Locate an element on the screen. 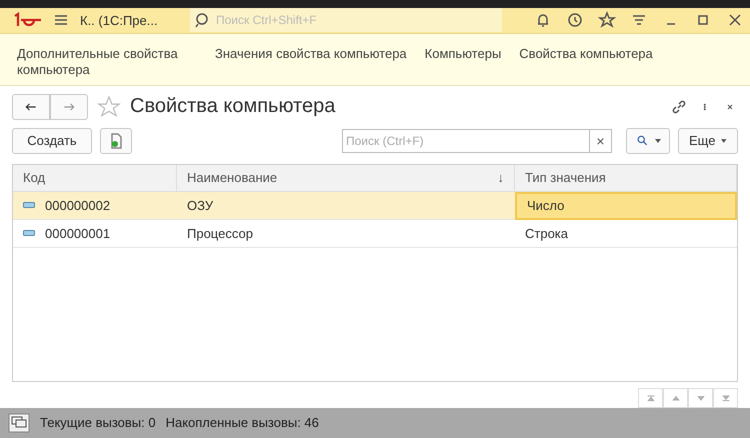 This screenshot has width=750, height=438. column-header: Тип значения is located at coordinates (626, 178).